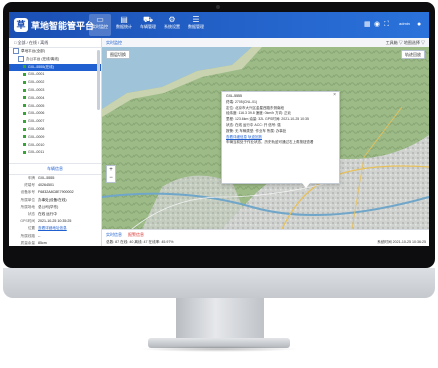  I want to click on nav-item-label: 数据管理, so click(196, 26).